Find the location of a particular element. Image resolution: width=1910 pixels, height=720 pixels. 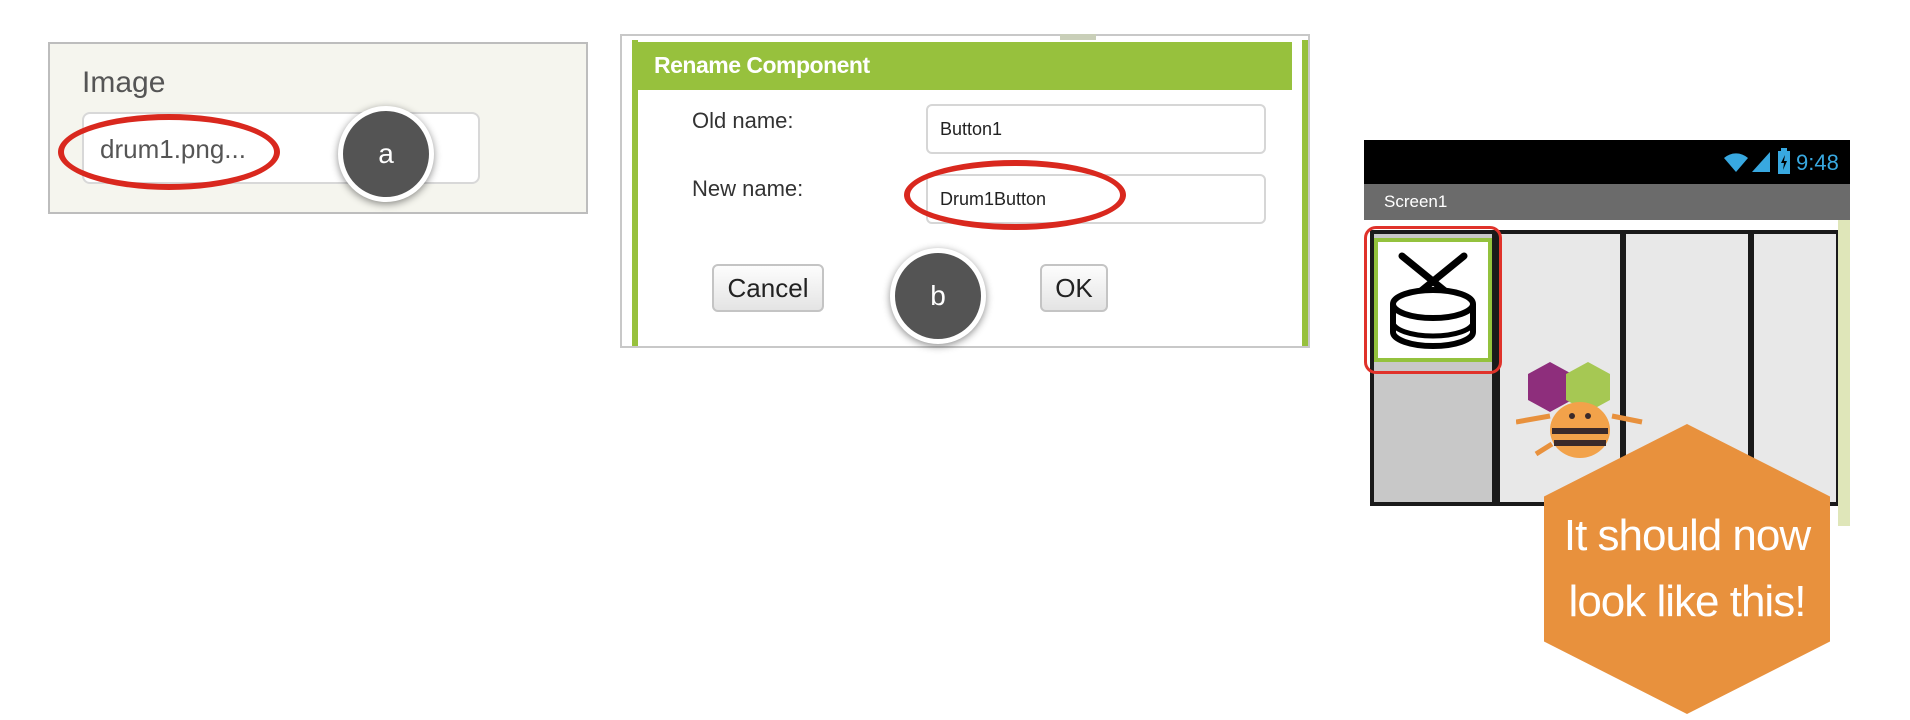

wifi-icon is located at coordinates (1736, 162).